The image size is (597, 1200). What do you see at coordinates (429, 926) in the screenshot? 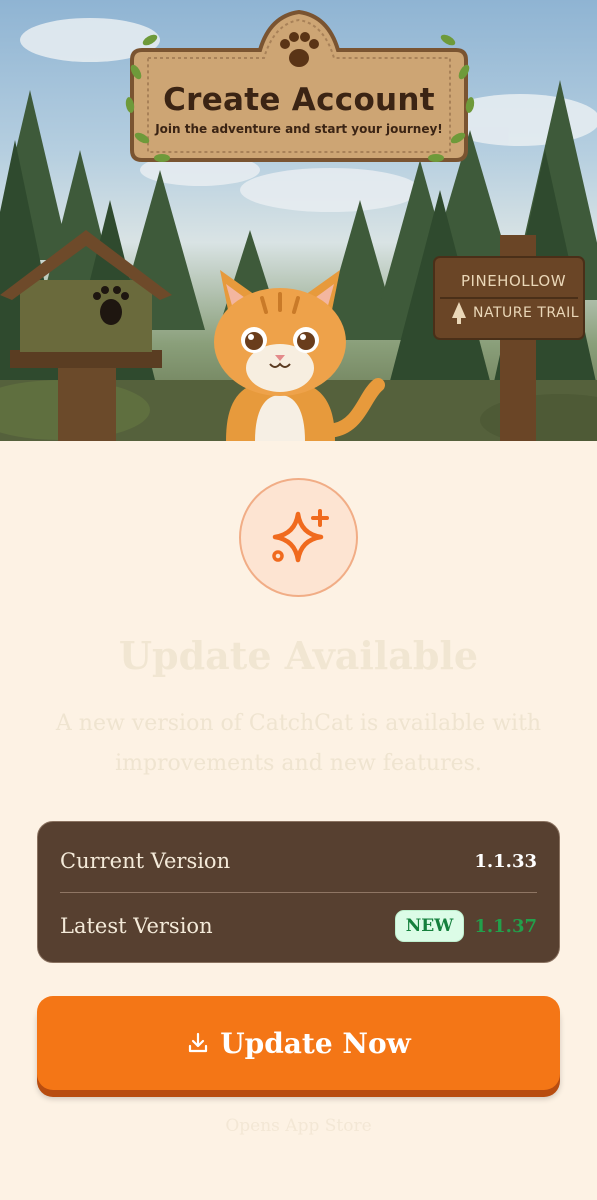
I see `new-badge: NEW` at bounding box center [429, 926].